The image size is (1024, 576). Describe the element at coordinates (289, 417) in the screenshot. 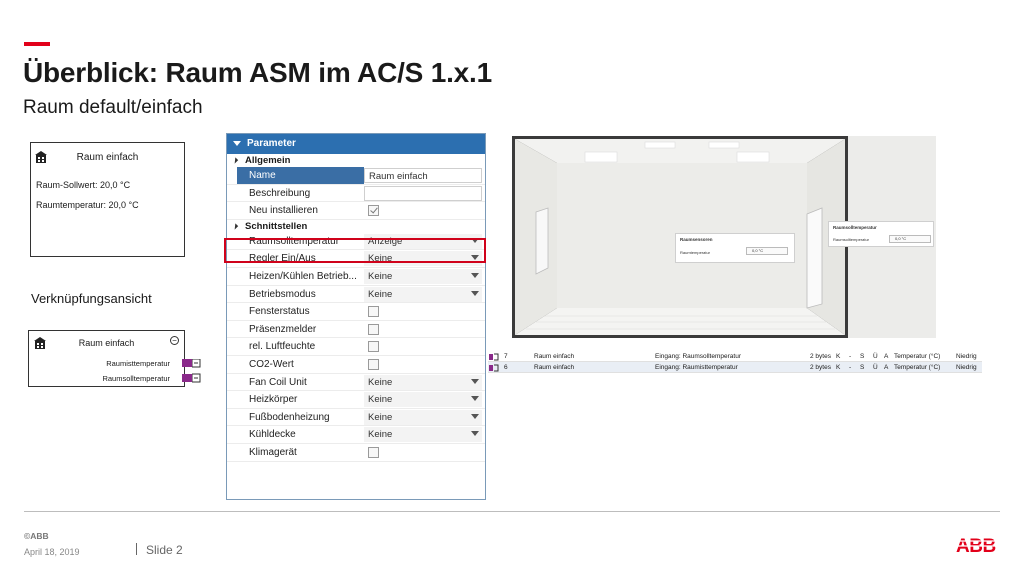

I see `param-label: Fußbodenheizung` at that location.